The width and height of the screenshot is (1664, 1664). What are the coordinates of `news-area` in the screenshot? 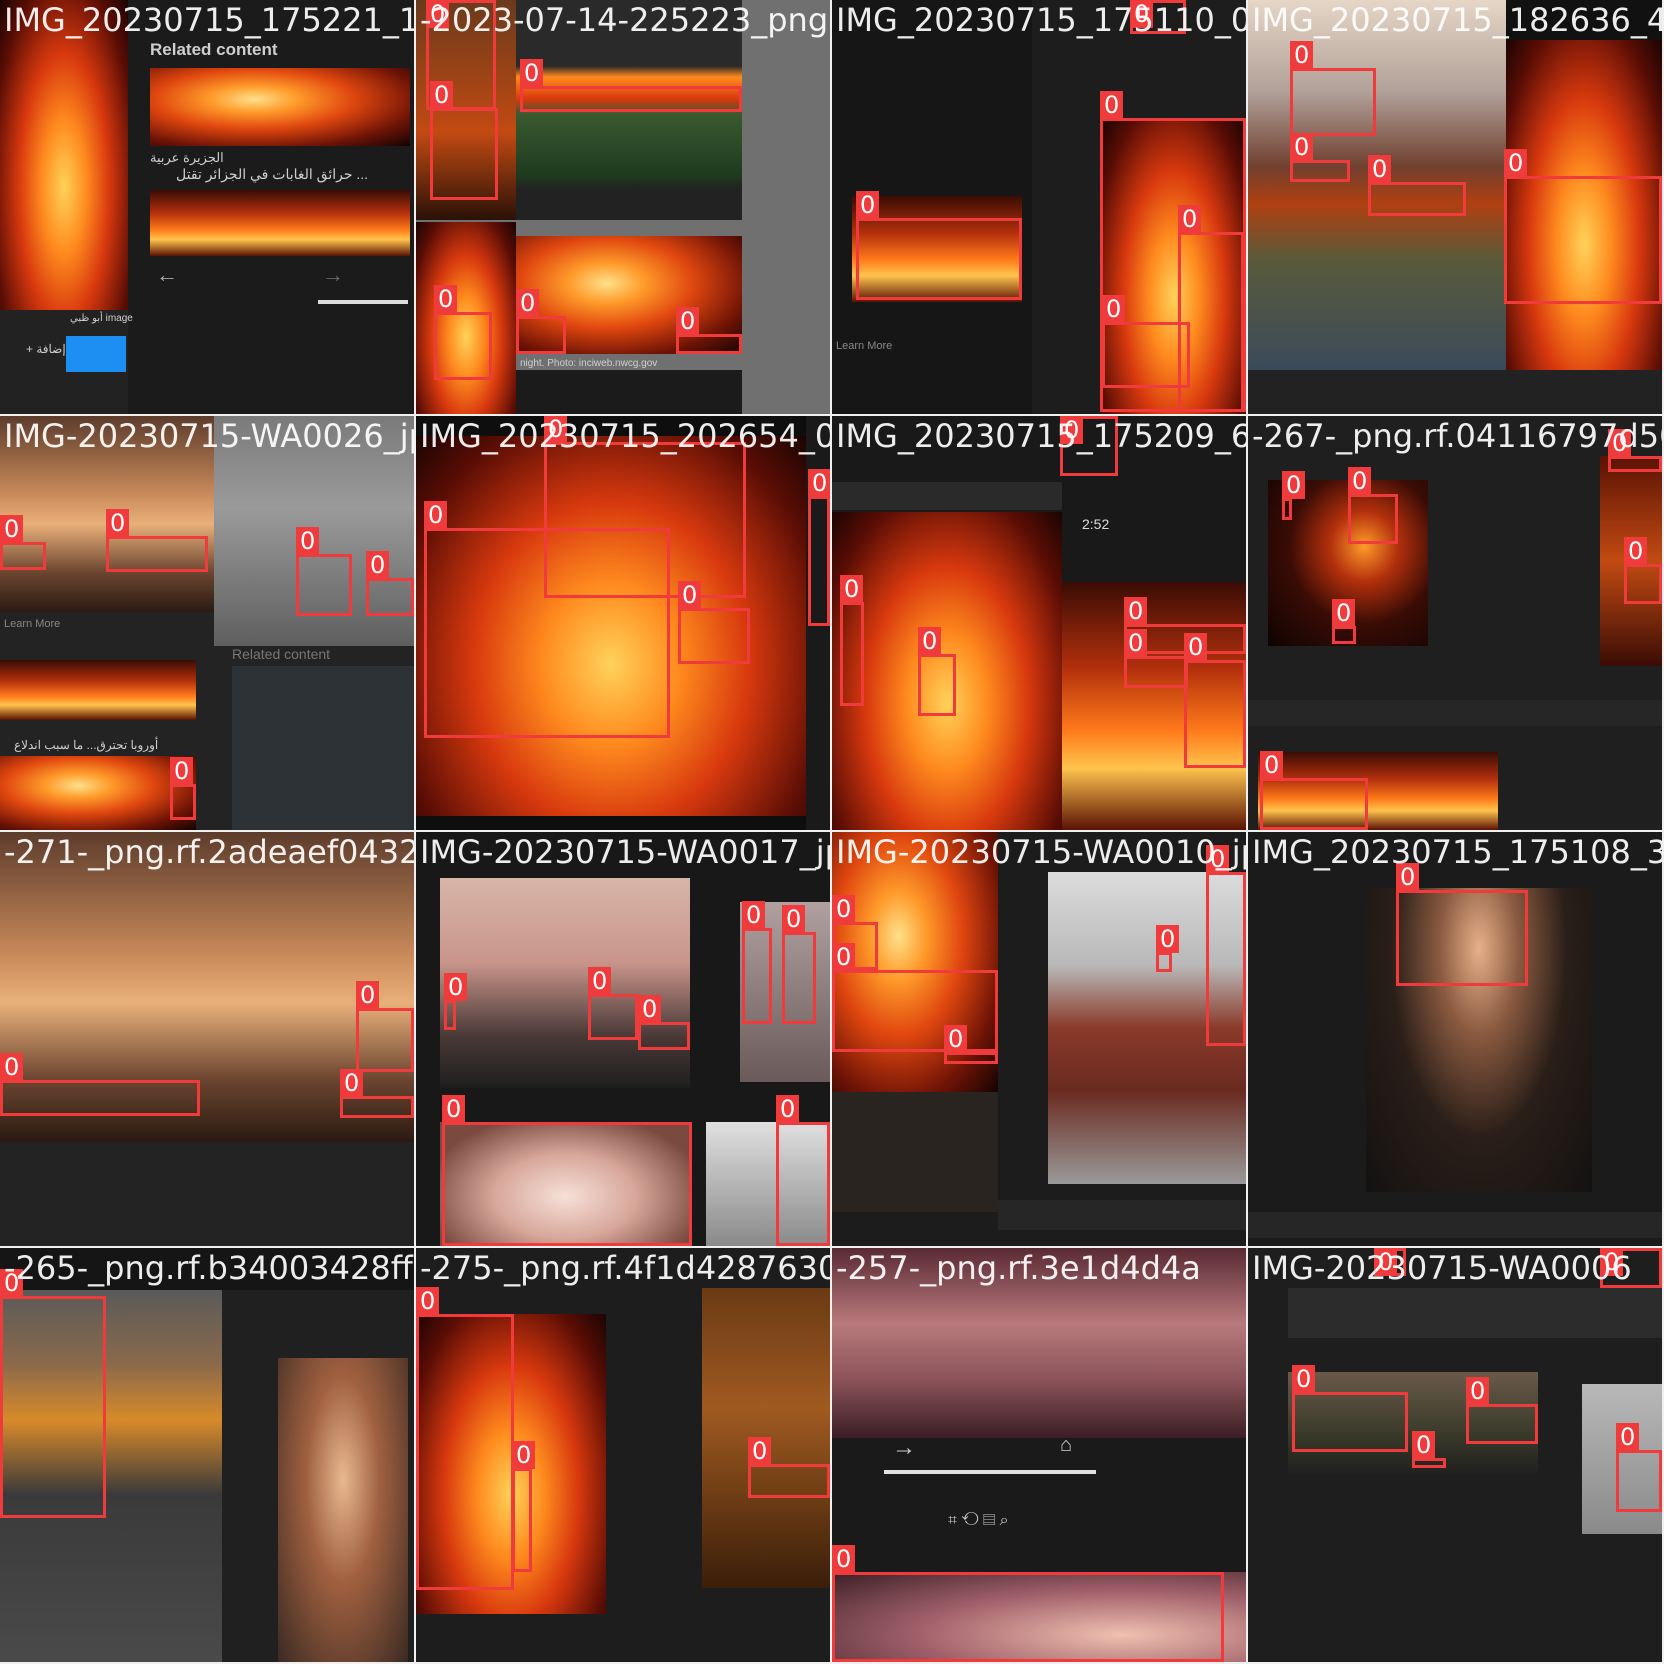 It's located at (207, 1194).